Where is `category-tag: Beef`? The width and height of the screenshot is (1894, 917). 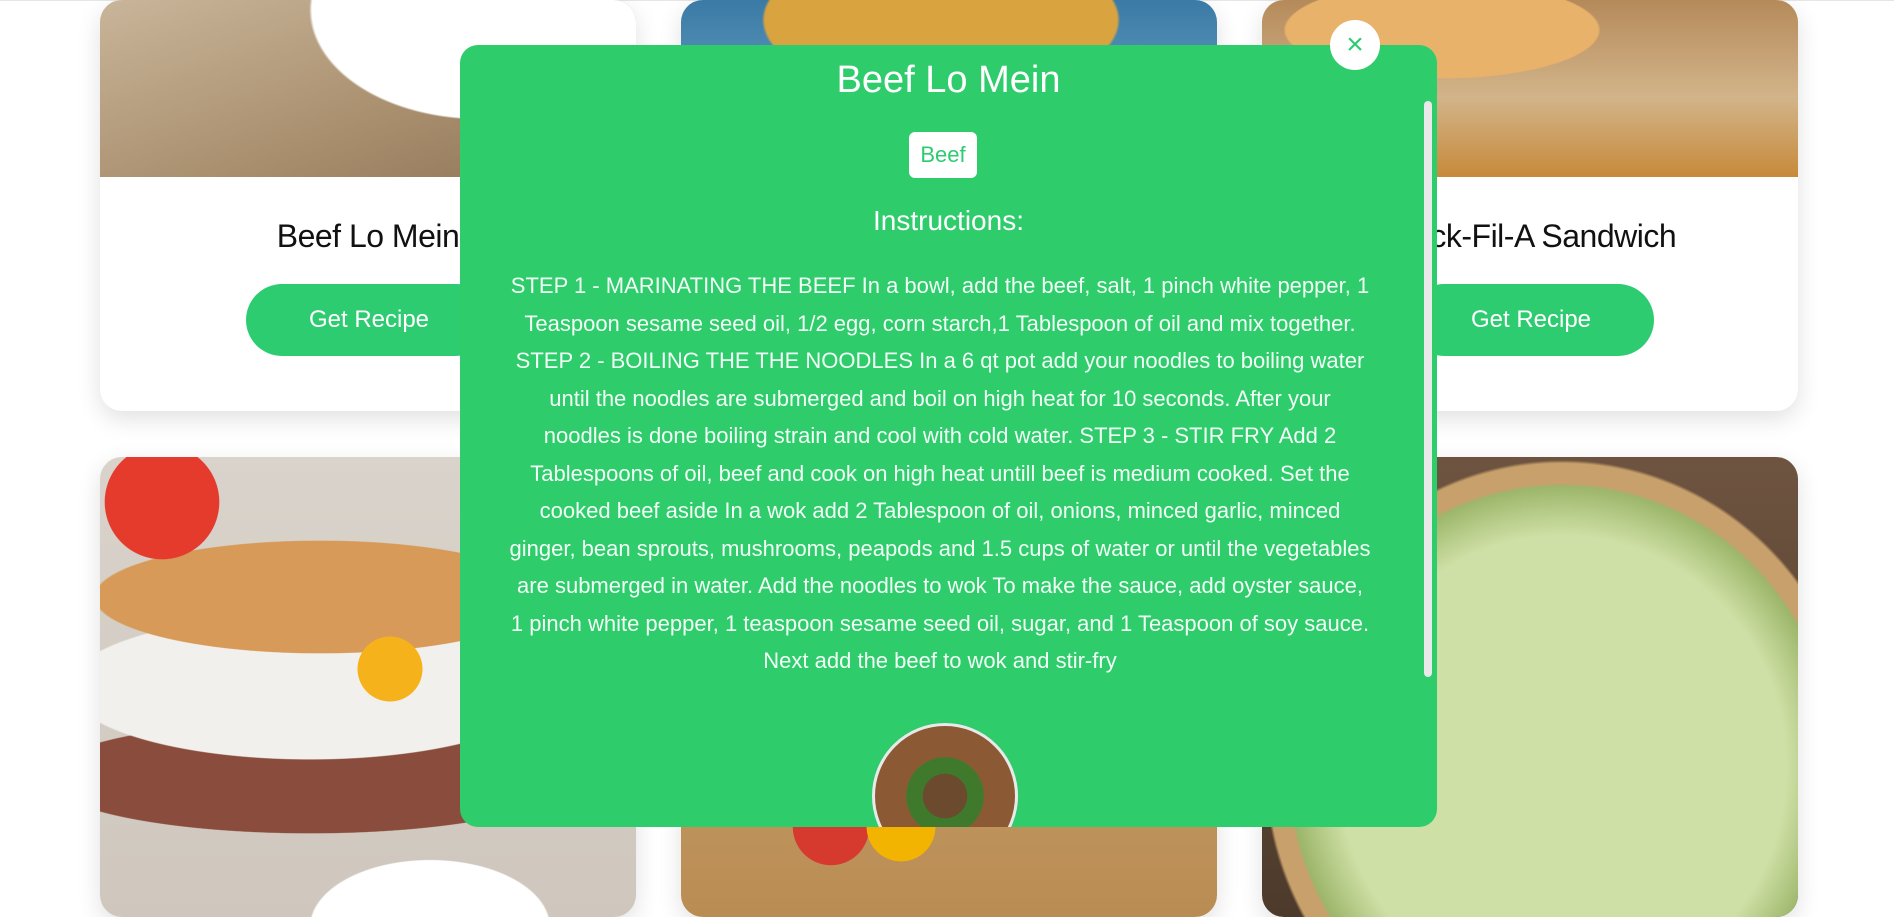
category-tag: Beef is located at coordinates (943, 155).